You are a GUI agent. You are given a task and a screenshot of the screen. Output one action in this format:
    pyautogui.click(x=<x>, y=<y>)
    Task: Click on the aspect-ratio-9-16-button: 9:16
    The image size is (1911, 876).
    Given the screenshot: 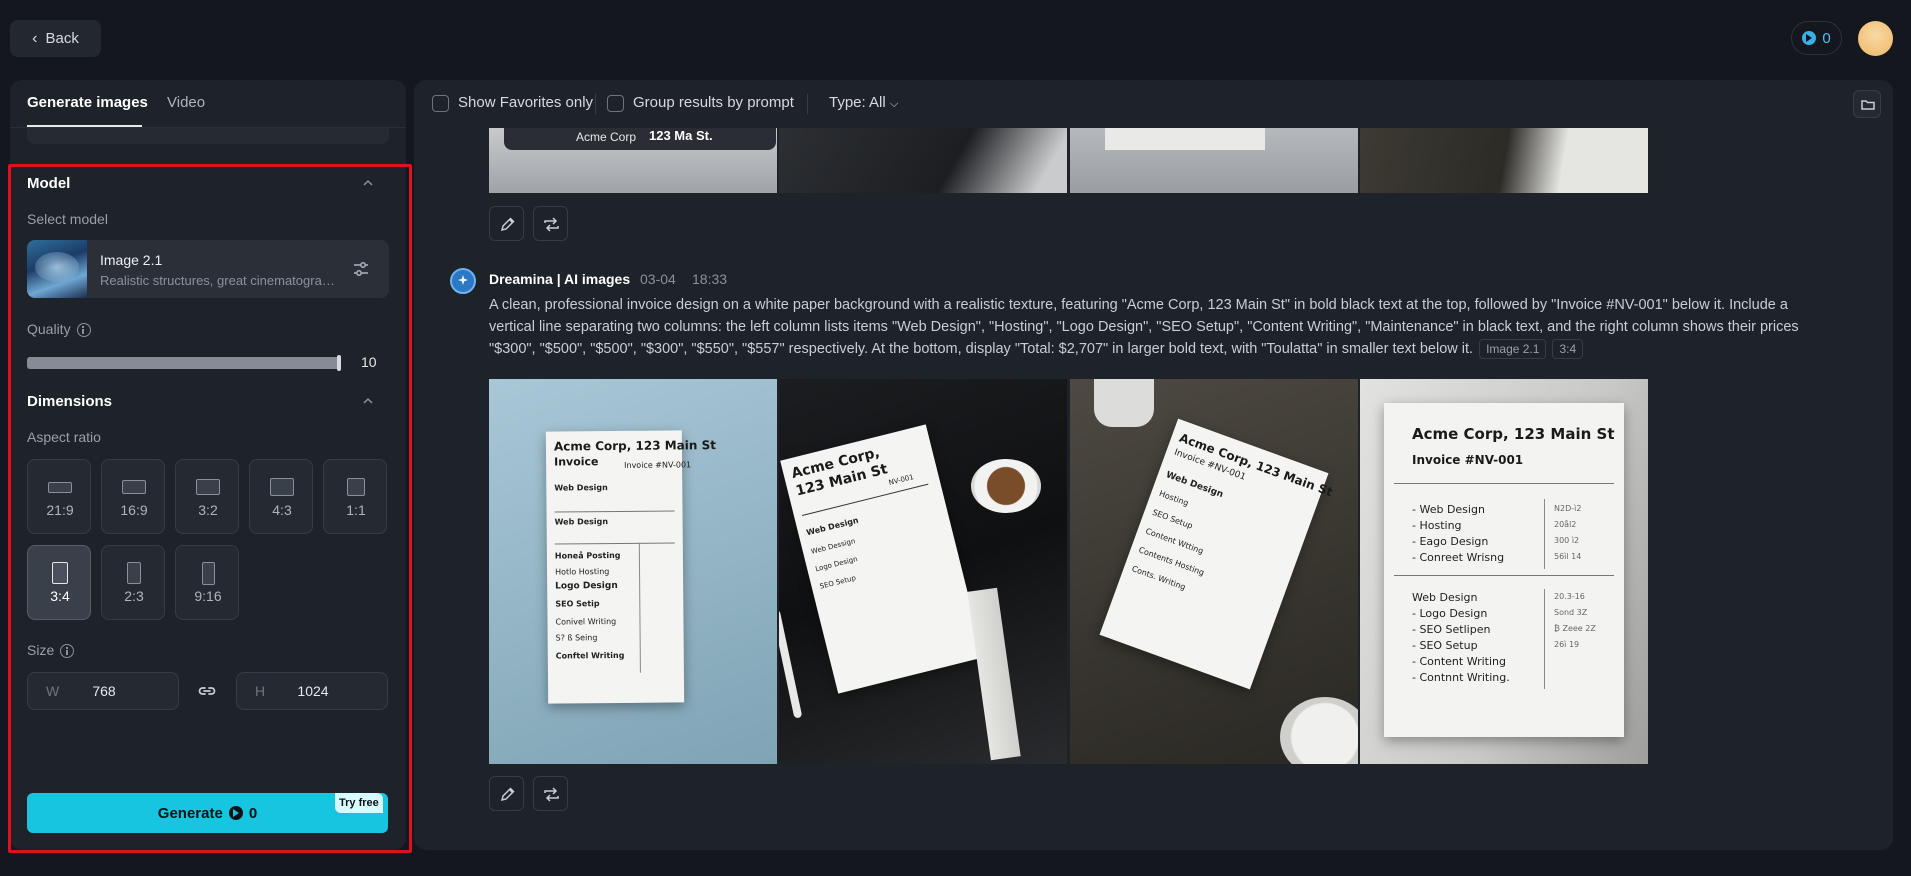 What is the action you would take?
    pyautogui.click(x=207, y=582)
    